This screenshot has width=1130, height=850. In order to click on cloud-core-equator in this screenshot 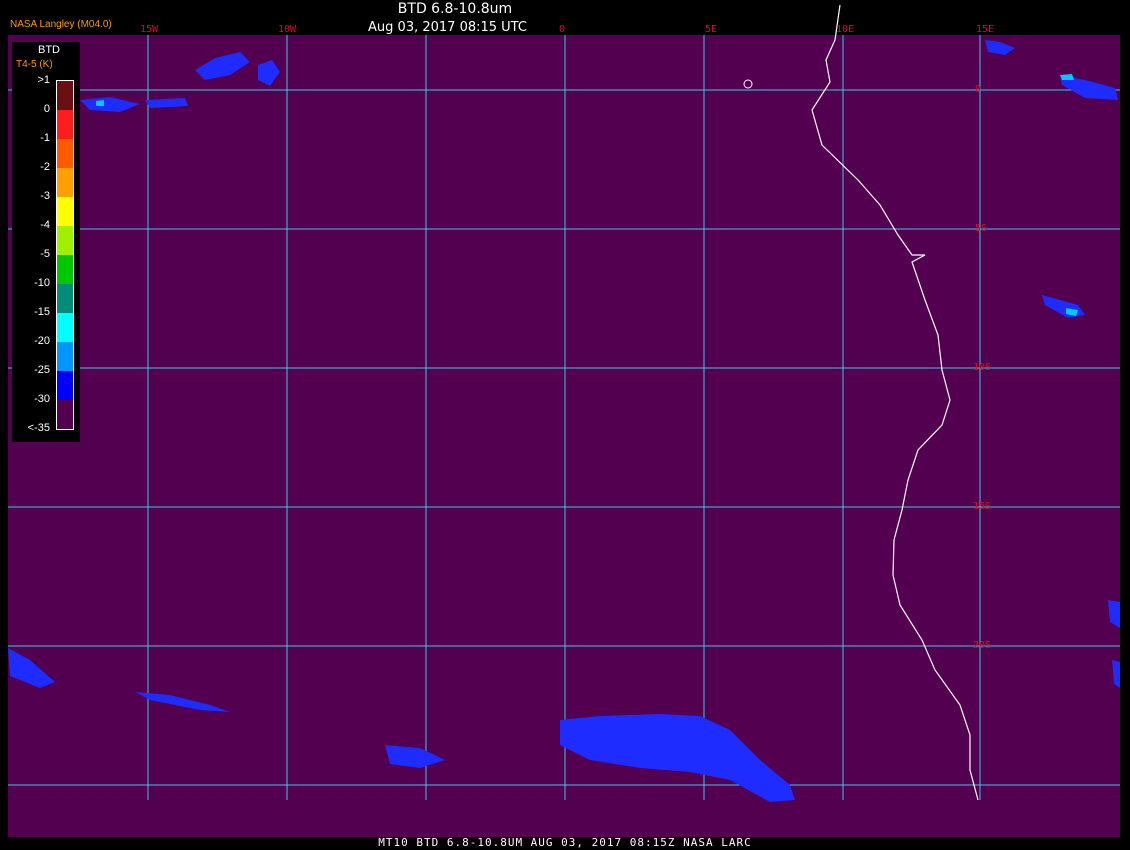, I will do `click(100, 103)`.